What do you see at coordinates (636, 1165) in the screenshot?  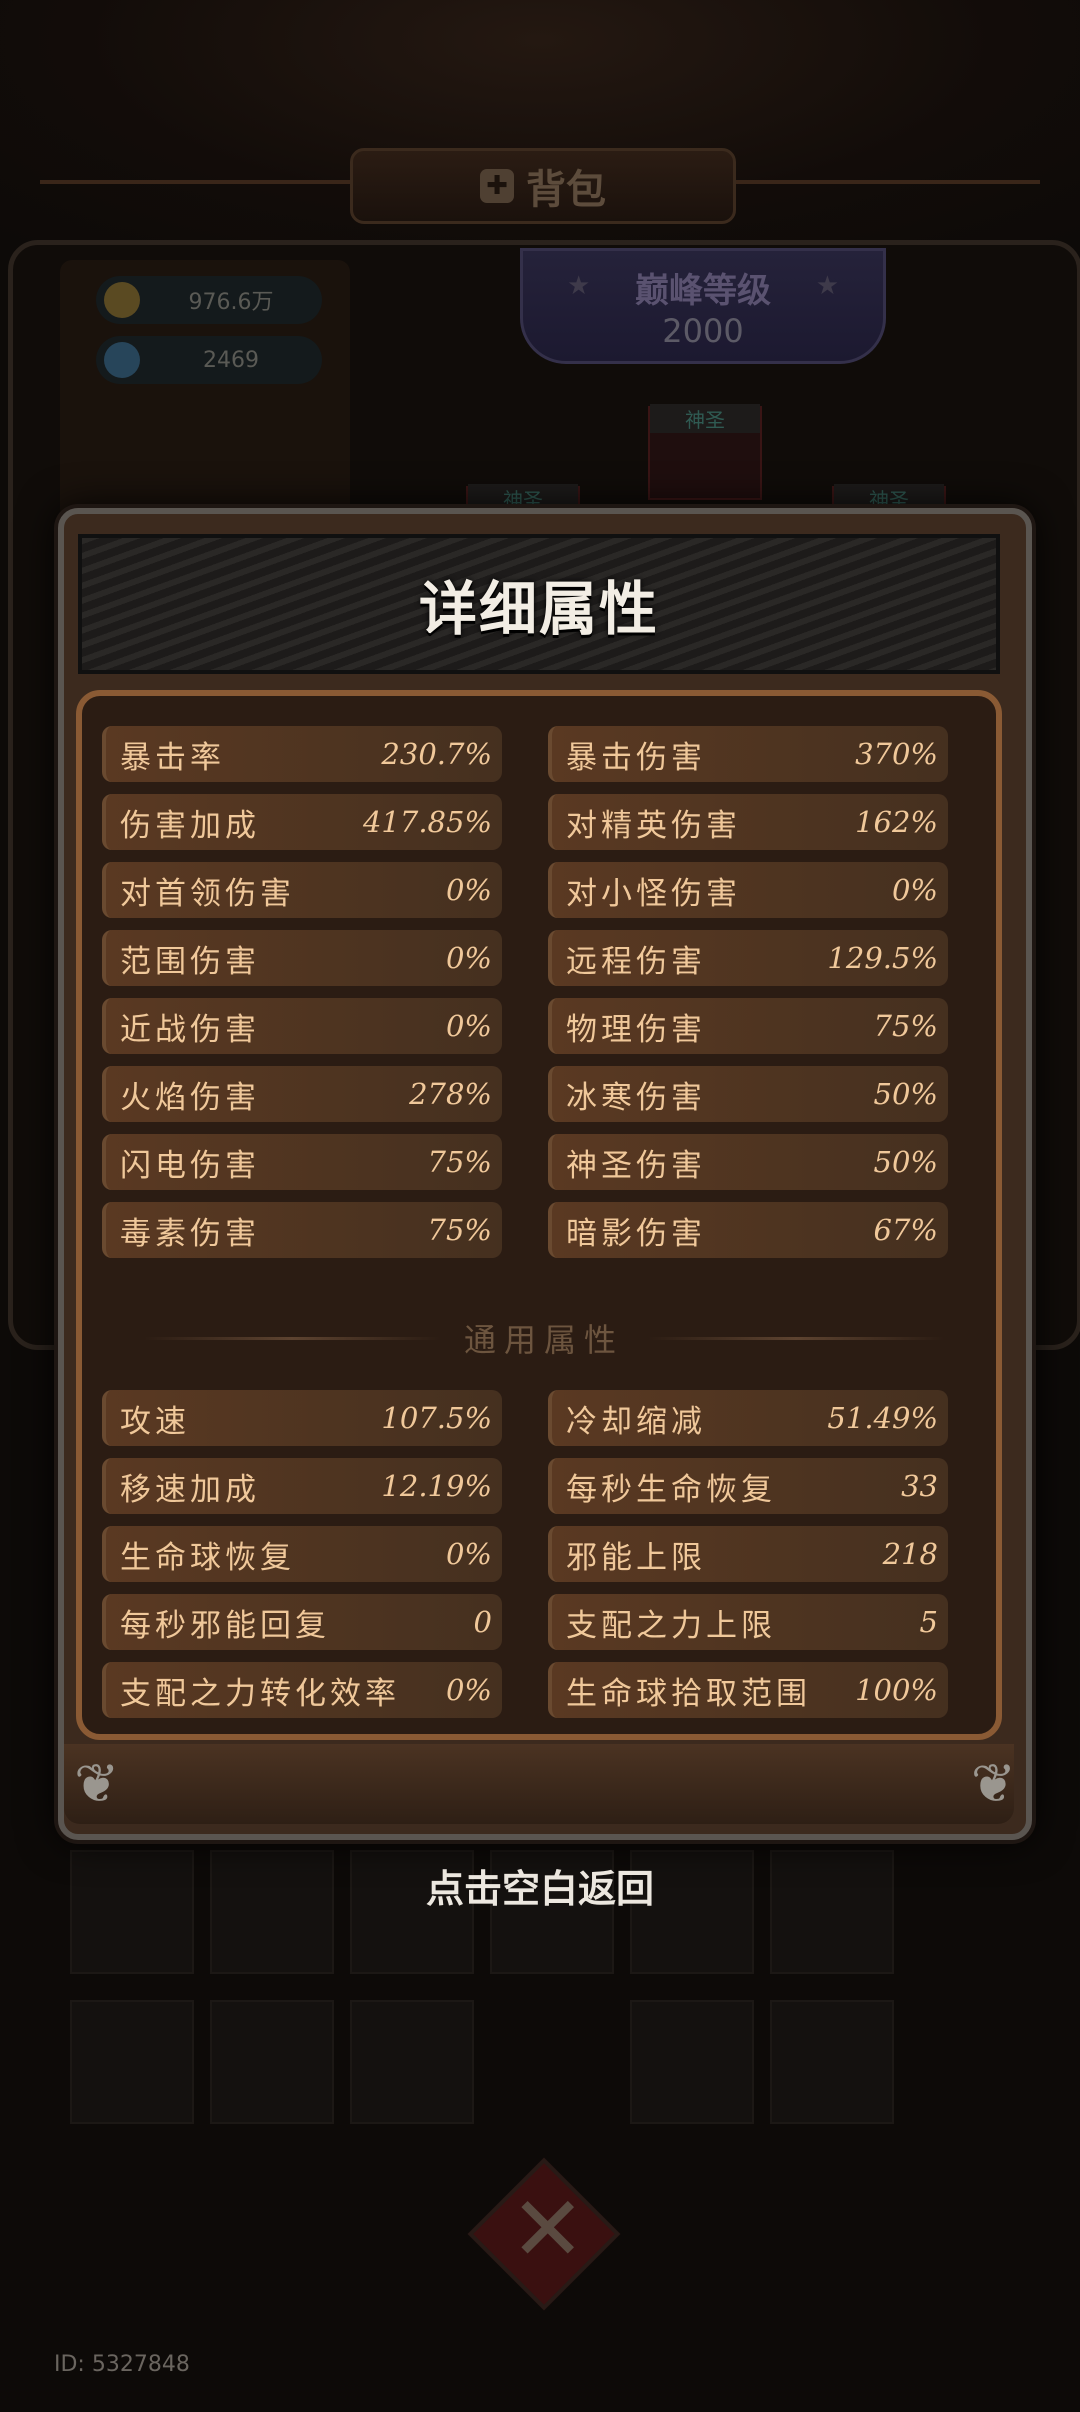 I see `stat-name: 神圣伤害` at bounding box center [636, 1165].